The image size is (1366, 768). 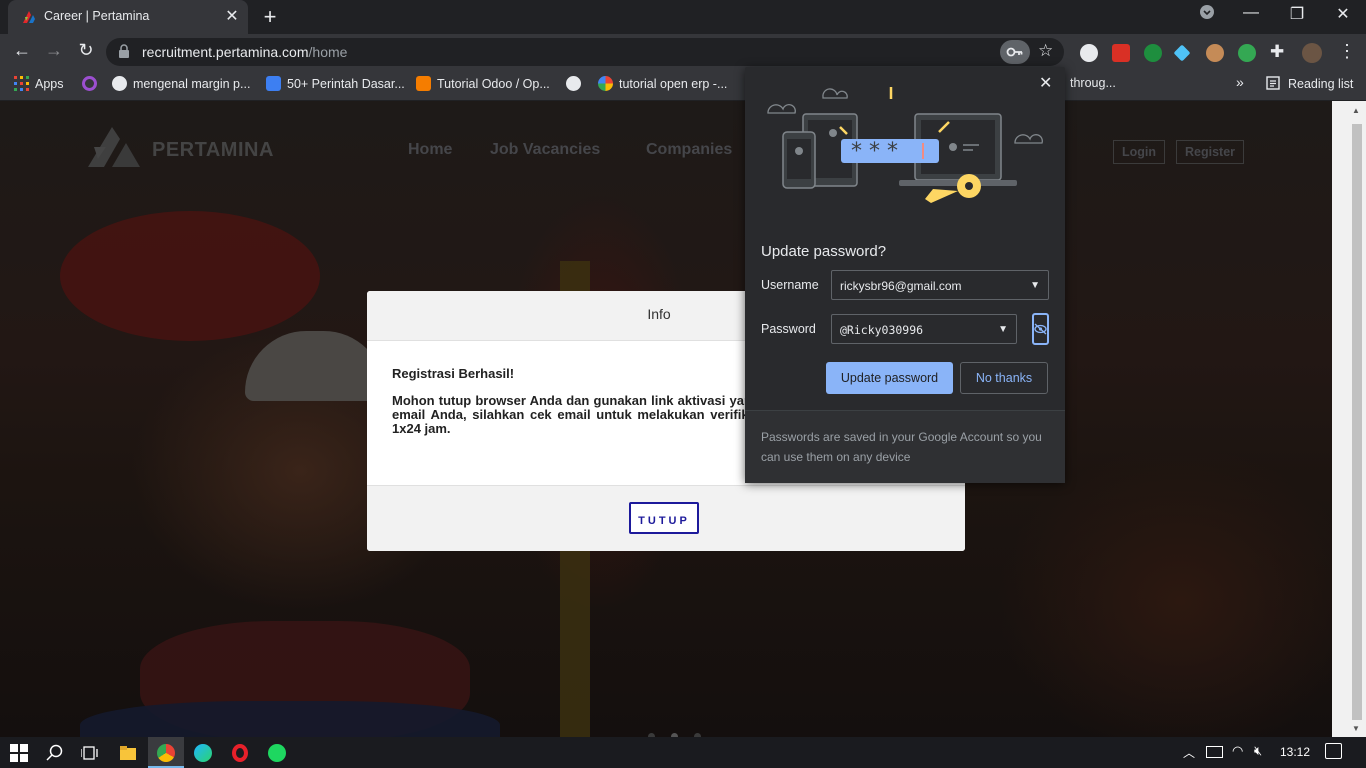 I want to click on bubble-title: Update password?, so click(x=824, y=251).